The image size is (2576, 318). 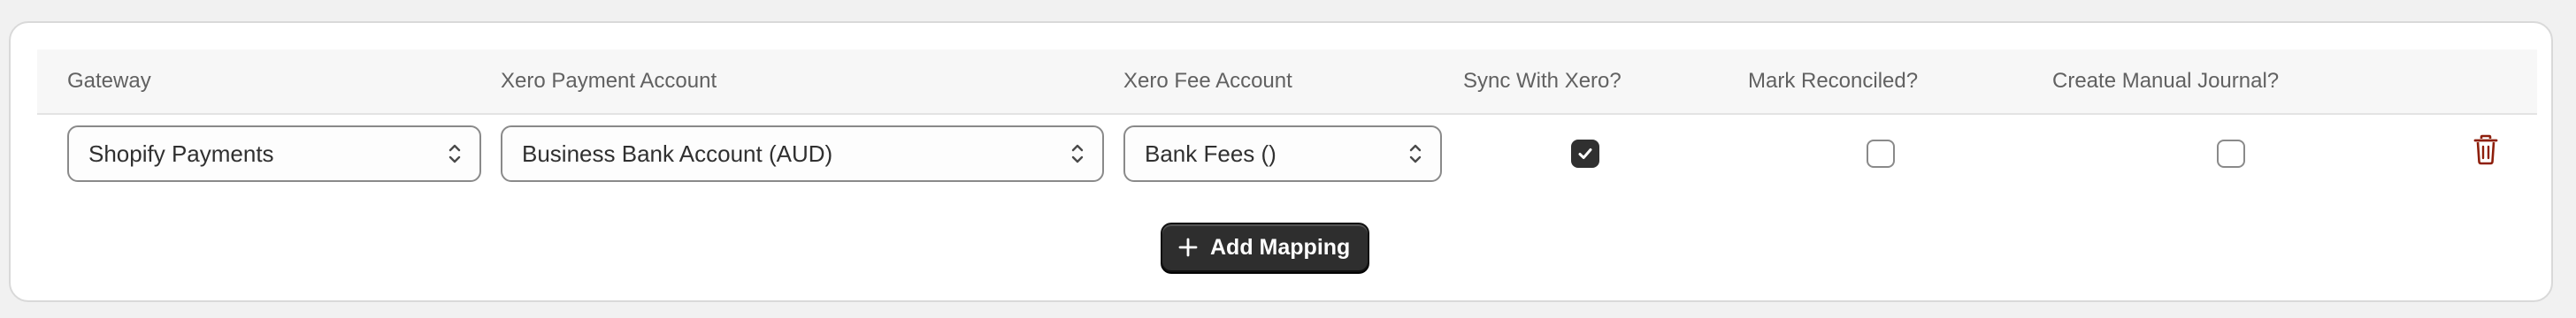 I want to click on header-fee-account: Xero Fee Account, so click(x=1207, y=81).